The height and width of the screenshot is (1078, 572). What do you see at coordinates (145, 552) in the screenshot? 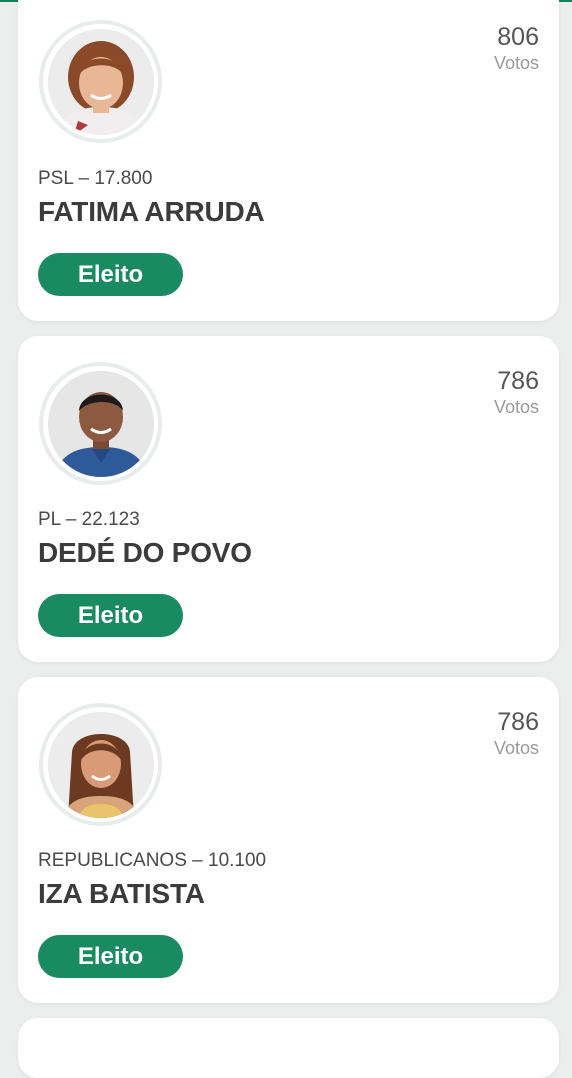
I see `candidate-name: DEDÉ DO POVO` at bounding box center [145, 552].